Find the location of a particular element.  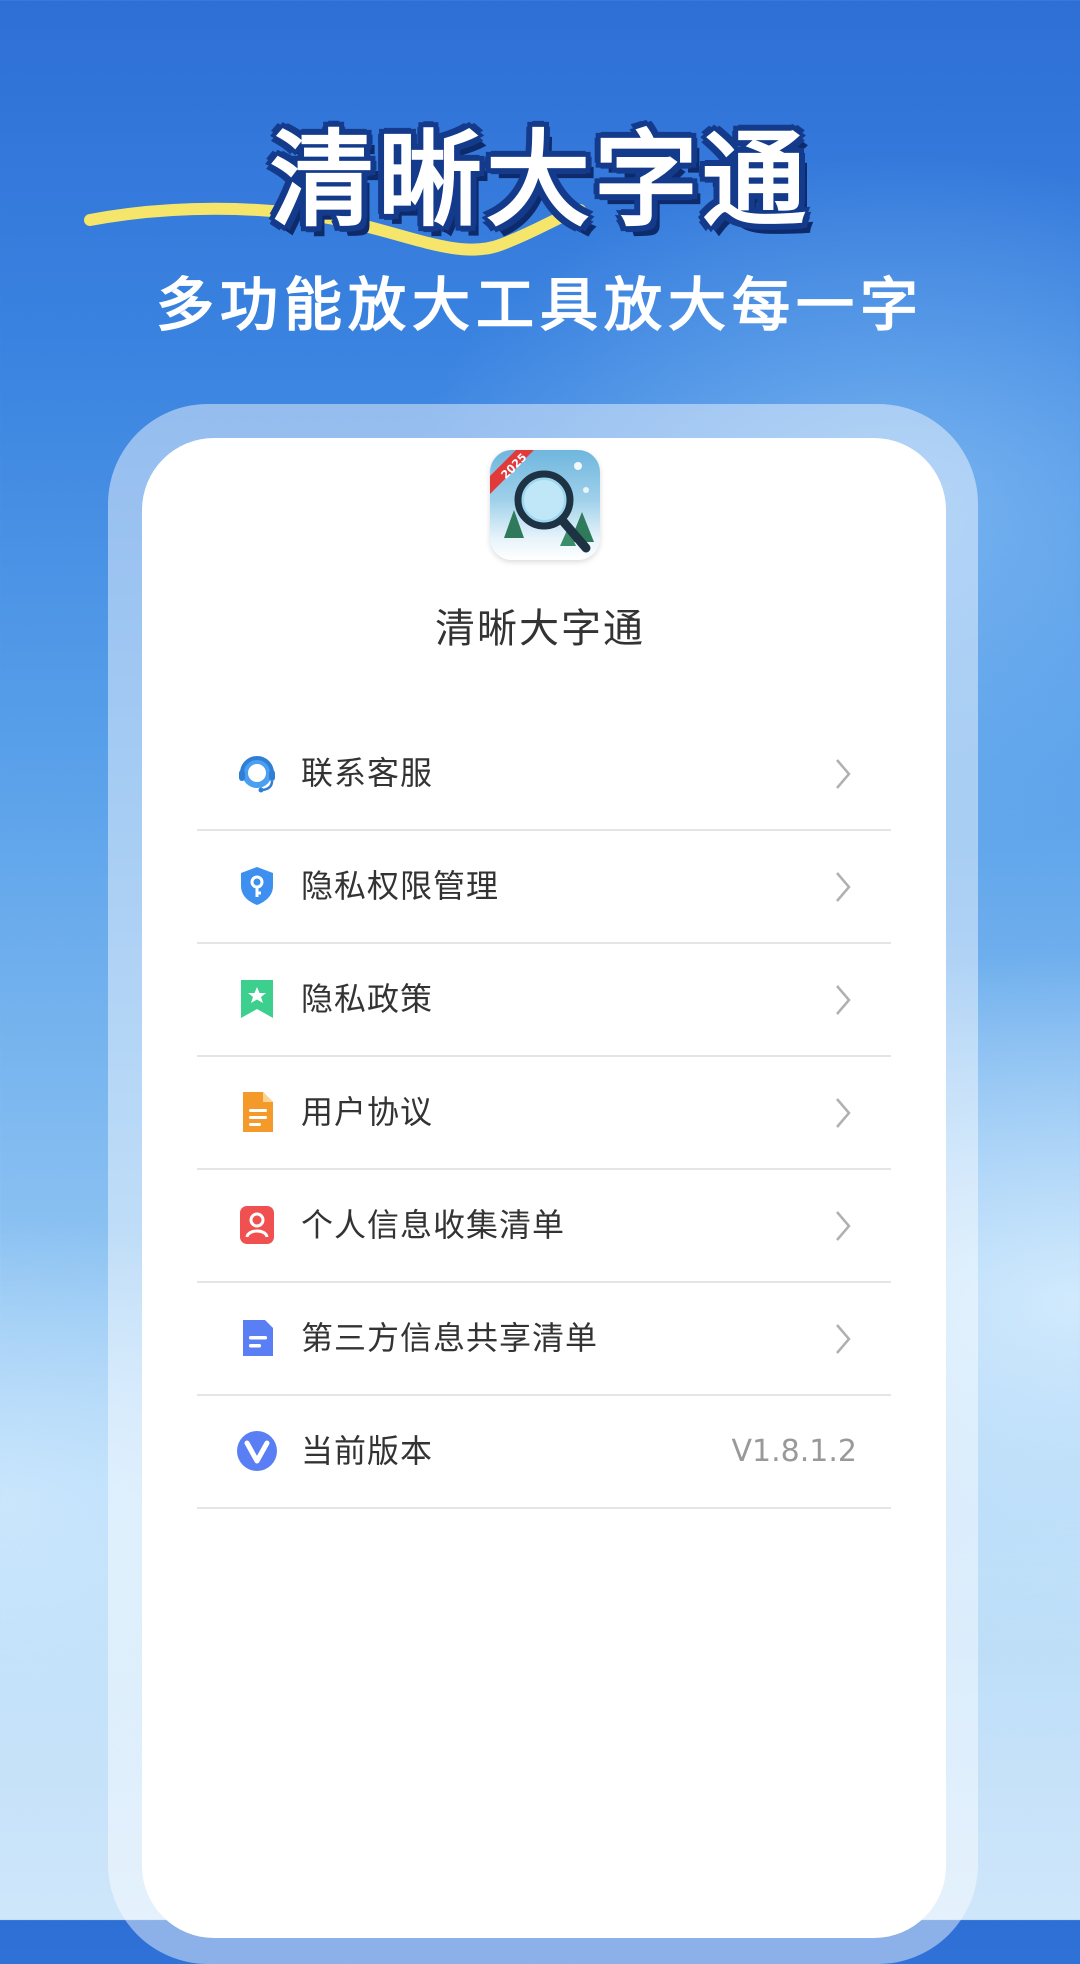

menu-item-personal-info-list: 个人信息收集清单 is located at coordinates (544, 1226).